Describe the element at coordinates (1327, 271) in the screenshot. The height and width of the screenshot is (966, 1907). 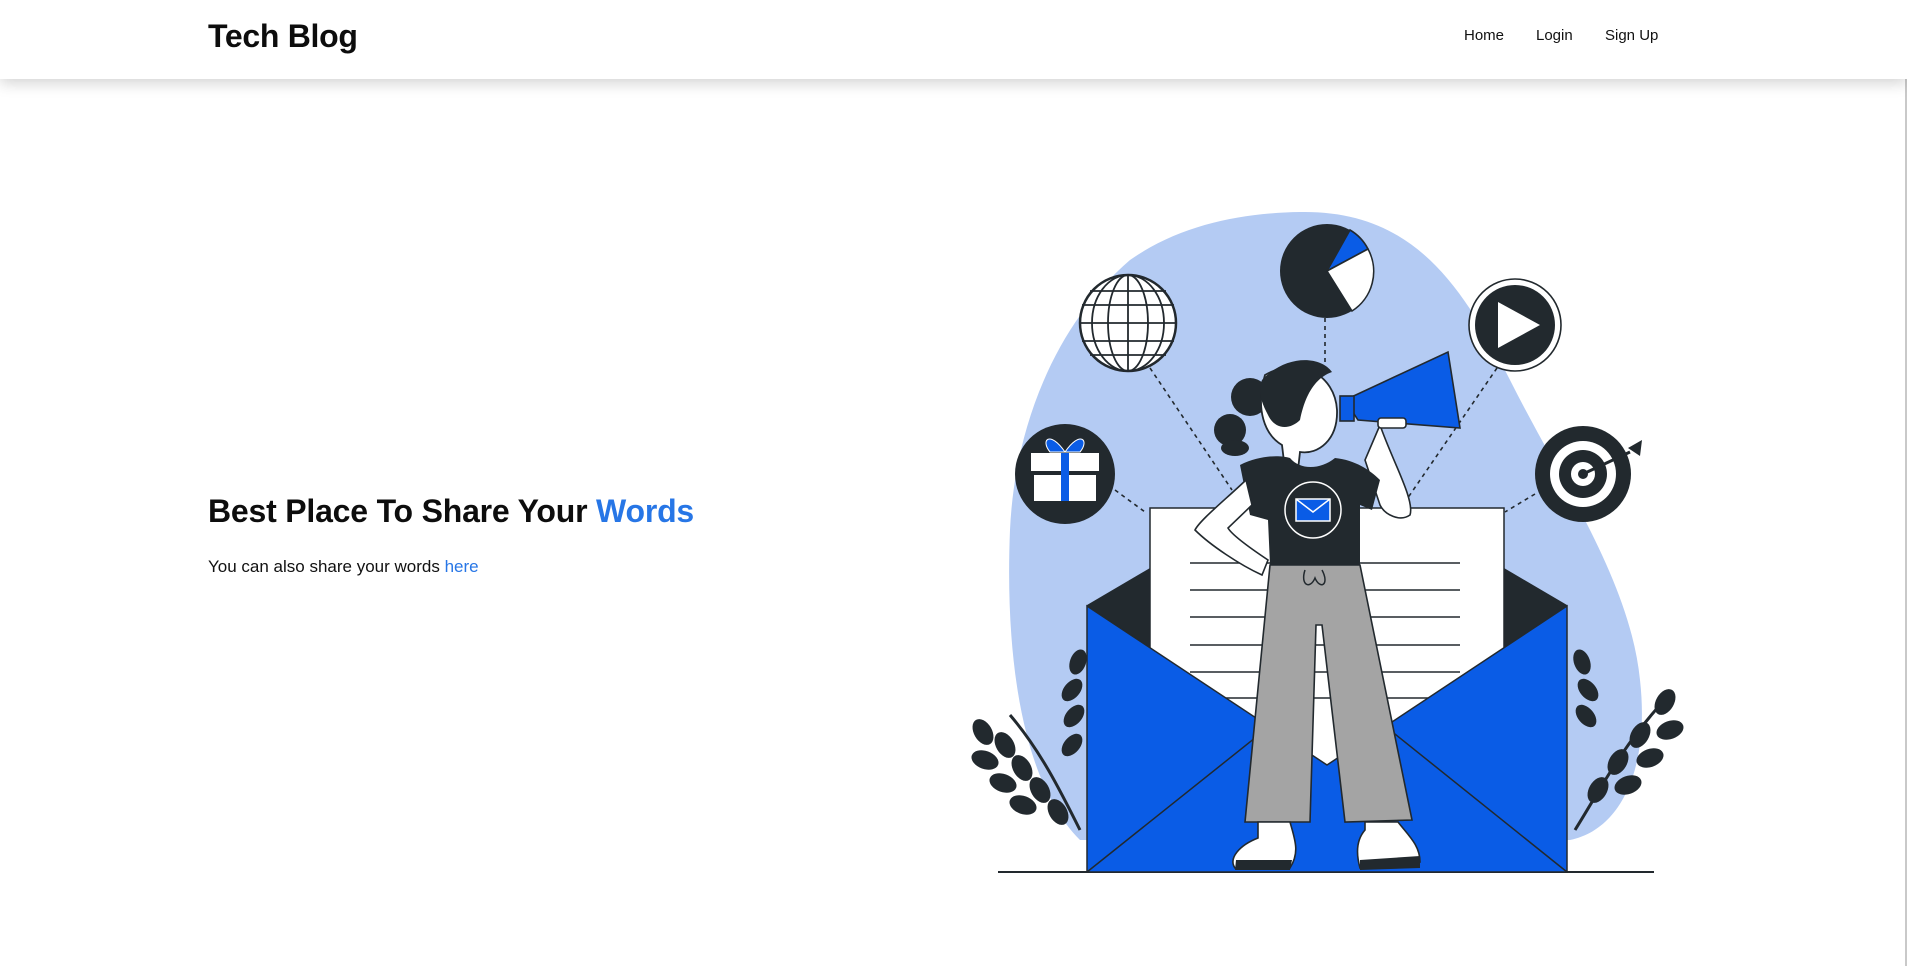
I see `pie-chart-icon` at that location.